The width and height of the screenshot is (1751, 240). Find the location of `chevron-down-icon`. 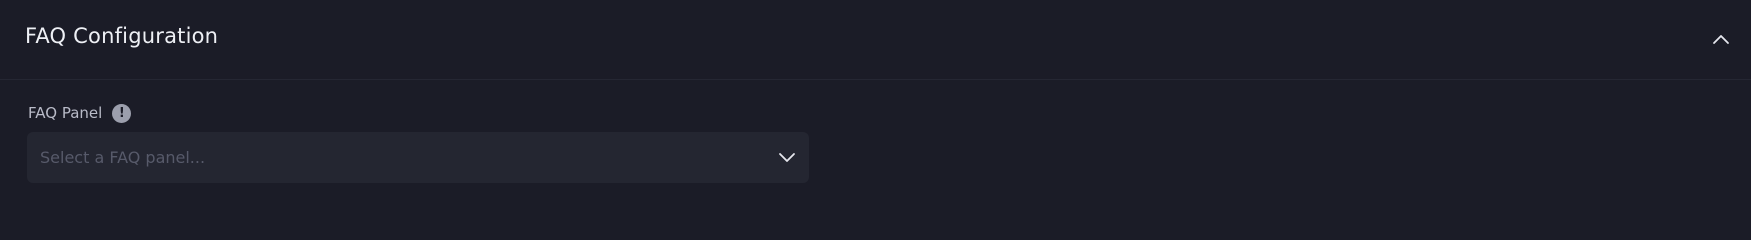

chevron-down-icon is located at coordinates (787, 157).